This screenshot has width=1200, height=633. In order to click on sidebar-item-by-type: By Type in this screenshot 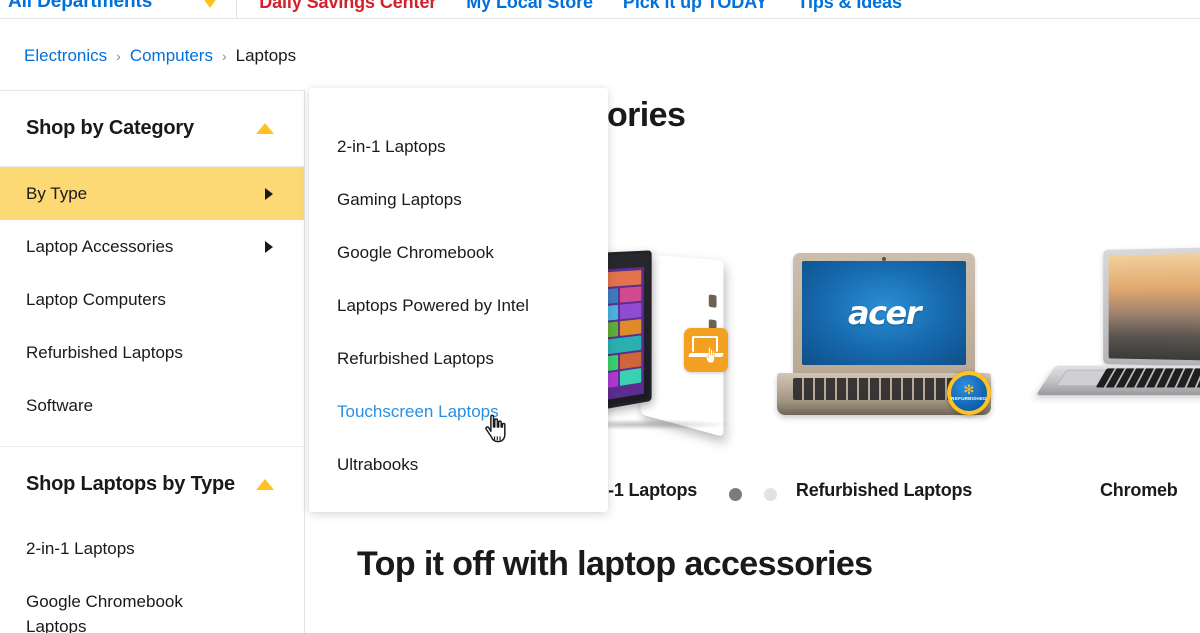, I will do `click(152, 193)`.